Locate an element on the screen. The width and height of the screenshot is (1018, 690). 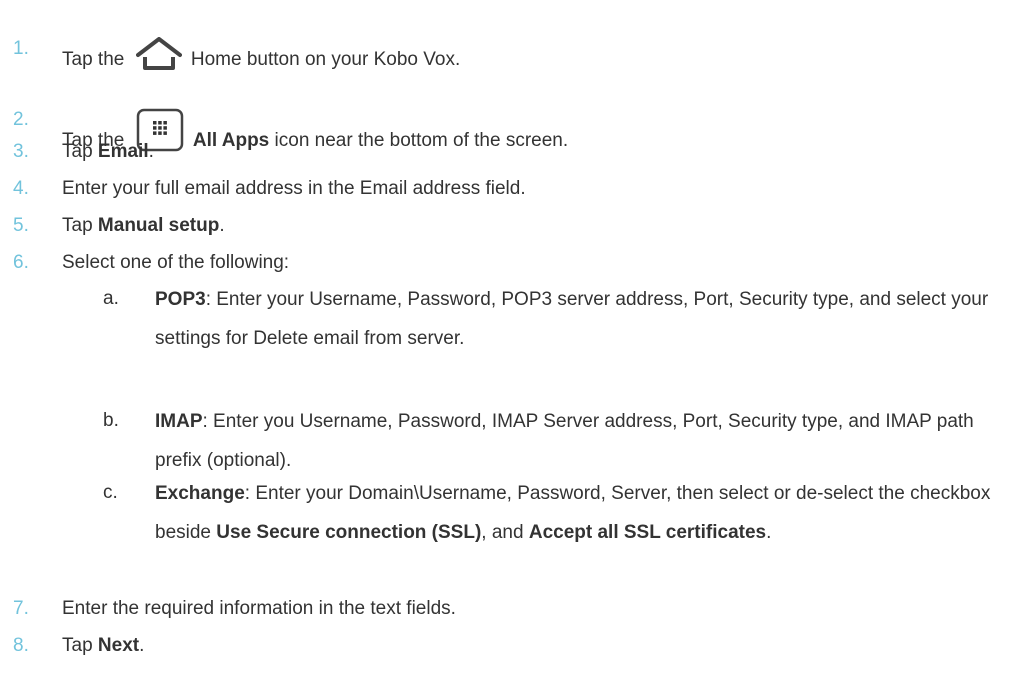
substep-letter: c. is located at coordinates (110, 492).